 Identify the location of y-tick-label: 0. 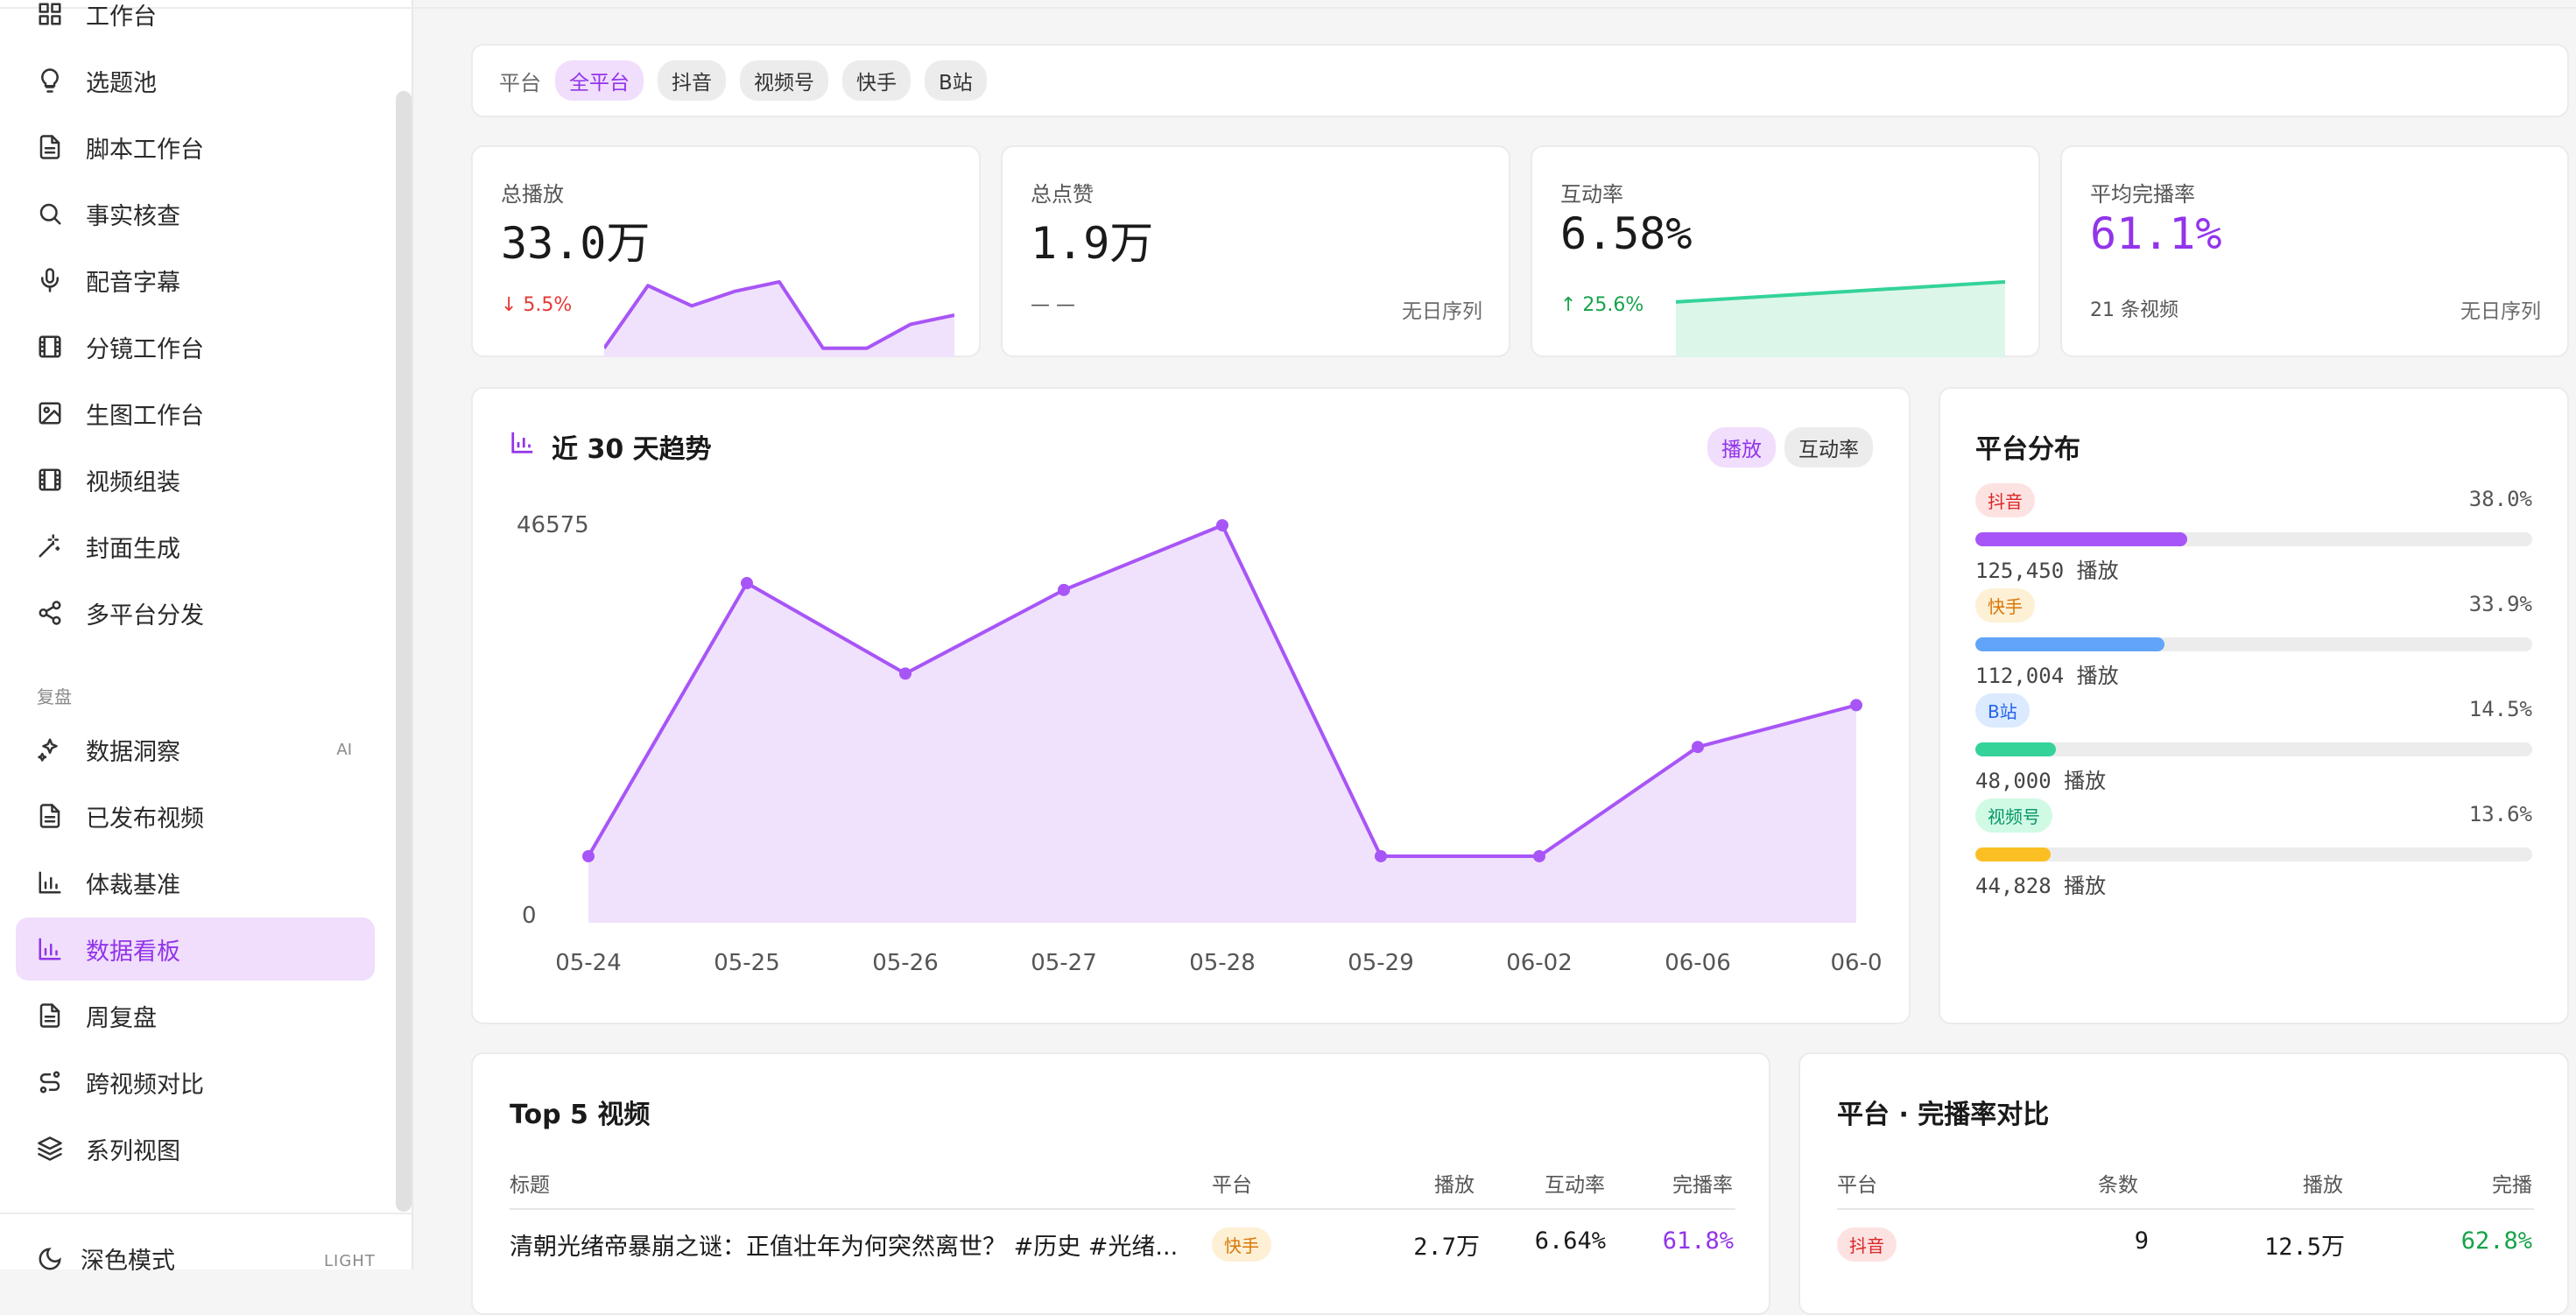
(529, 916).